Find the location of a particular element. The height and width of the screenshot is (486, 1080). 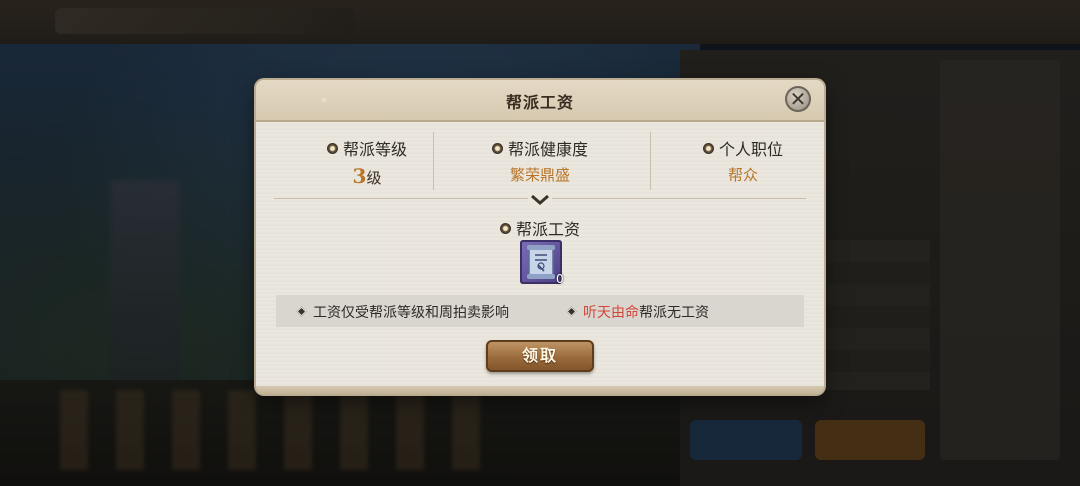

personal-position-value: 帮众 is located at coordinates (742, 175).